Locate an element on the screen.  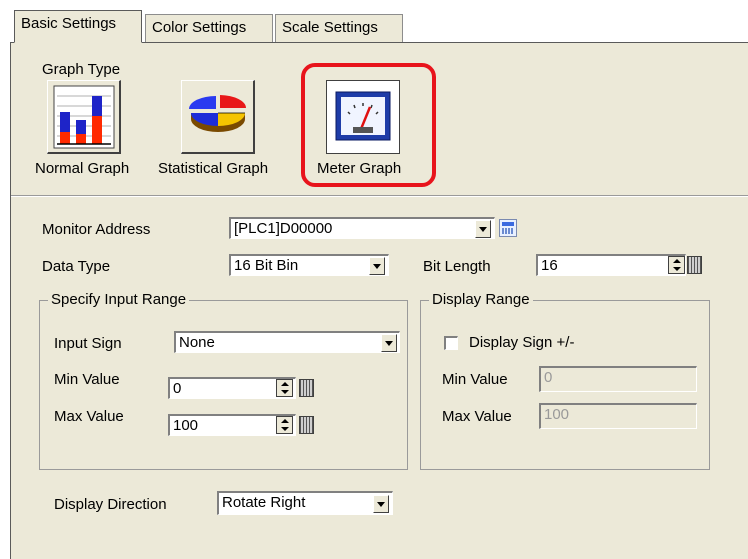
display-range-title: Display Range is located at coordinates (481, 299).